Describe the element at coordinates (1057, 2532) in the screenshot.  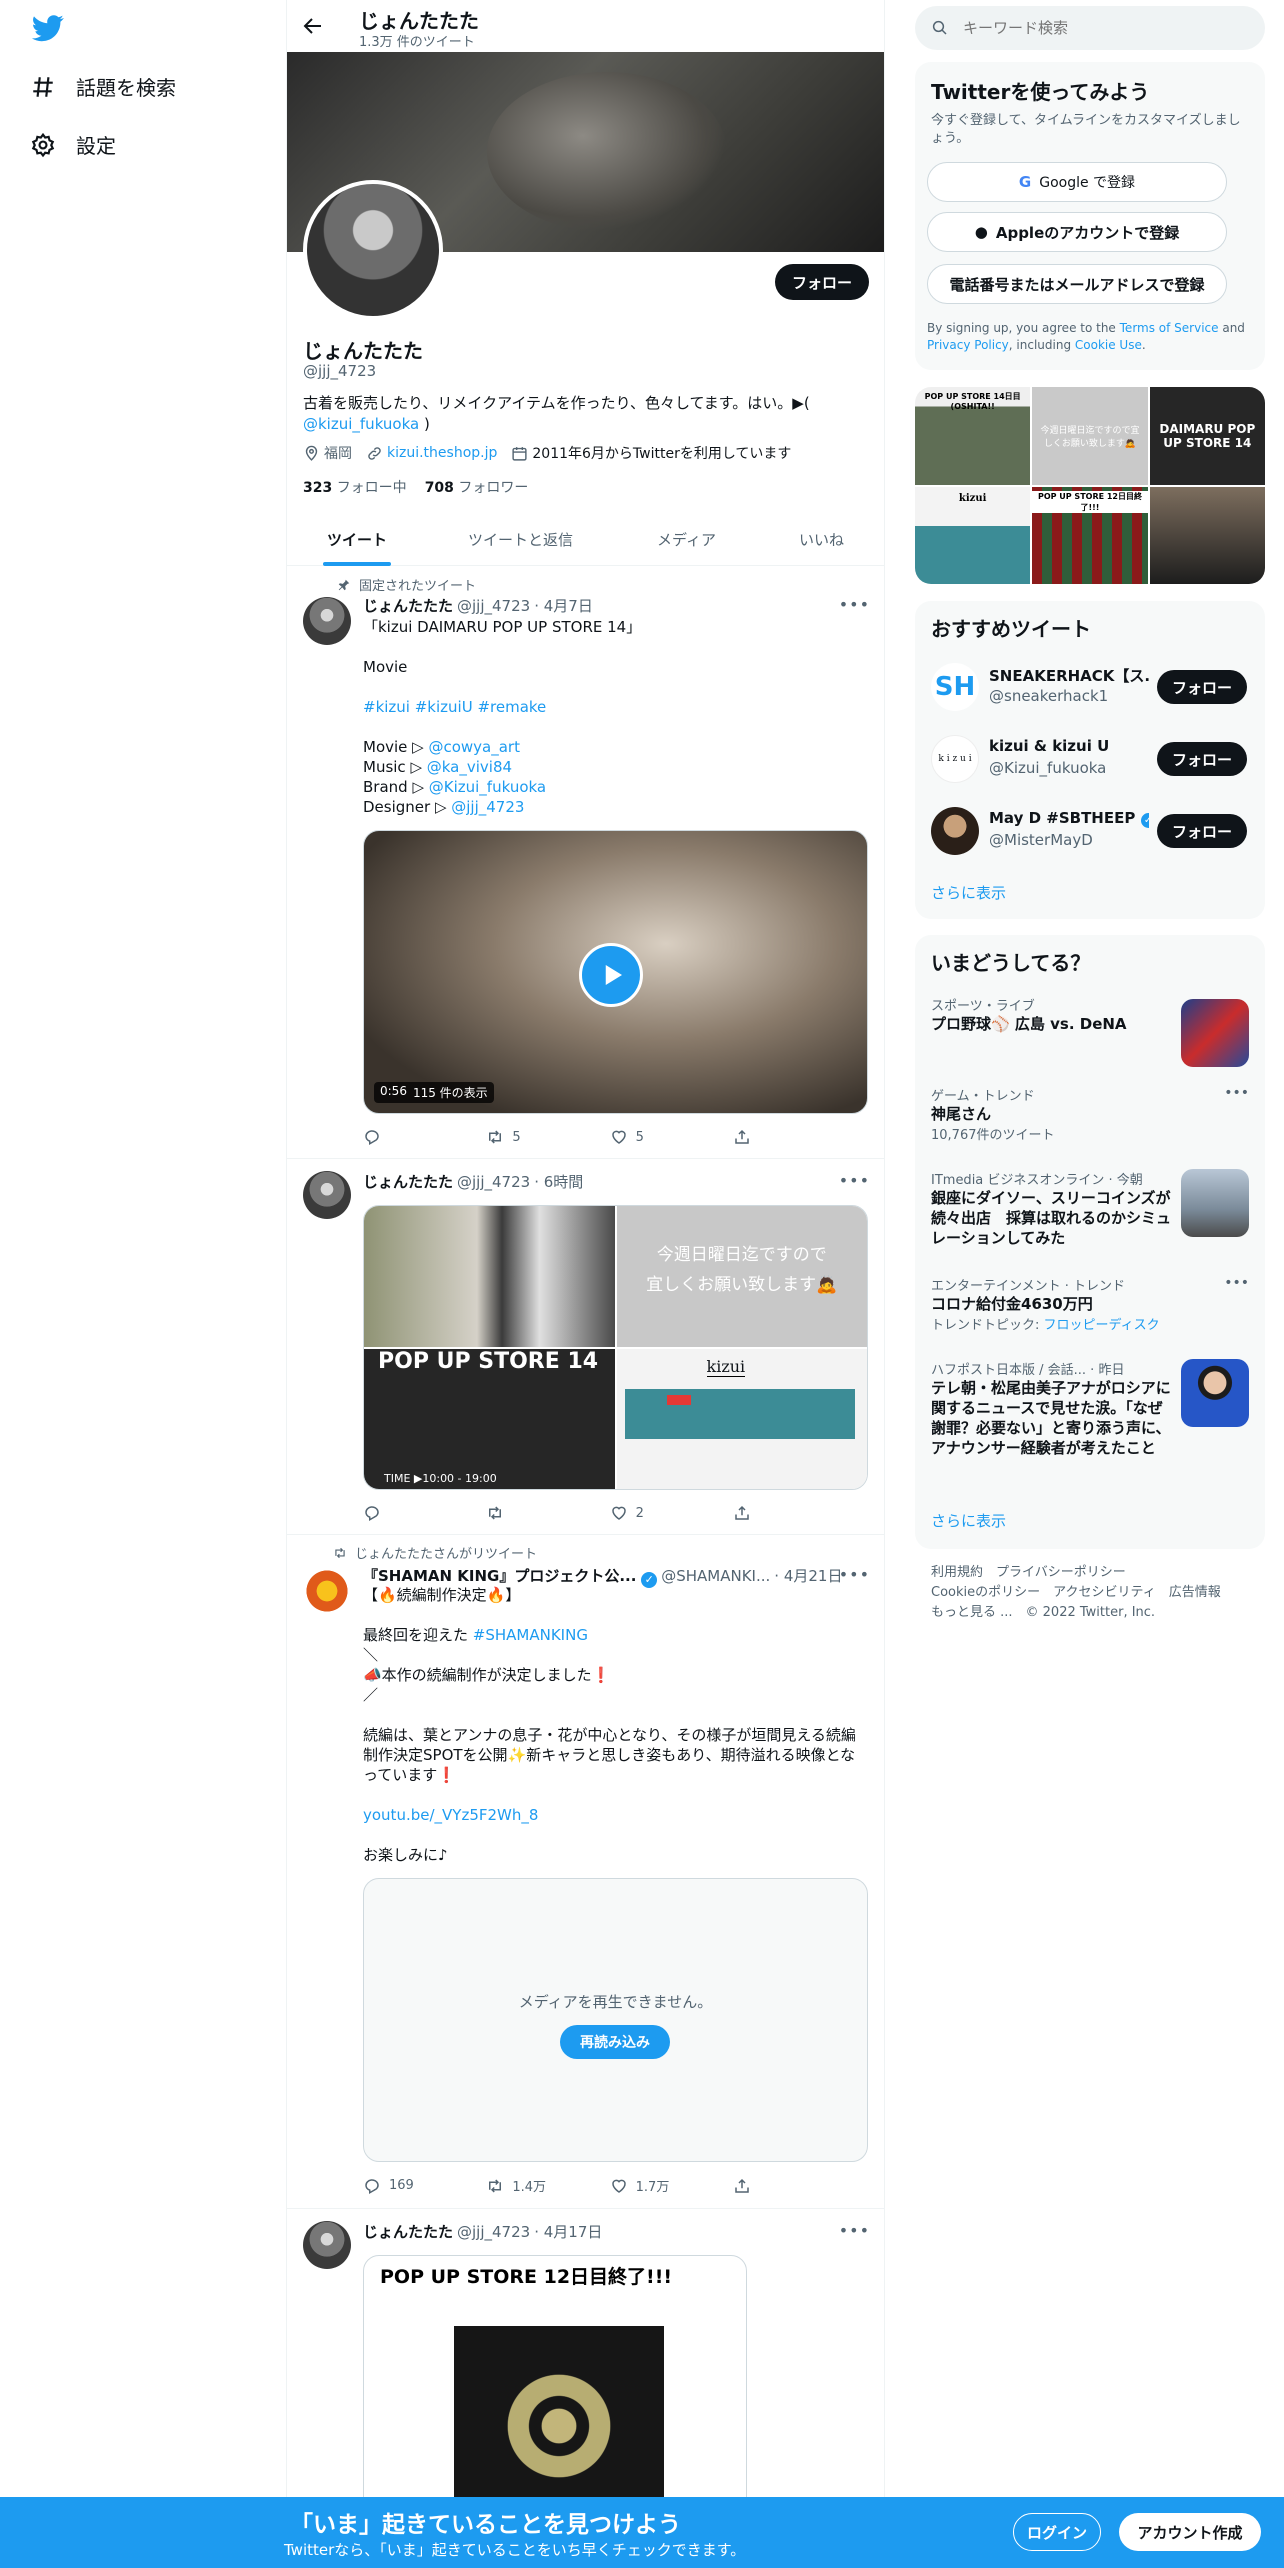
I see `login-button: ログイン` at that location.